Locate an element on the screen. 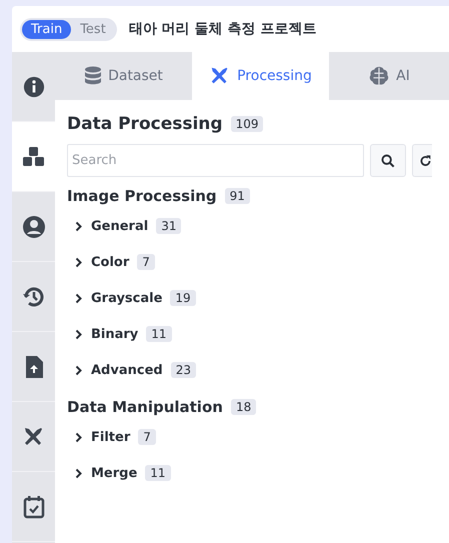  count-badge: 19 is located at coordinates (183, 298).